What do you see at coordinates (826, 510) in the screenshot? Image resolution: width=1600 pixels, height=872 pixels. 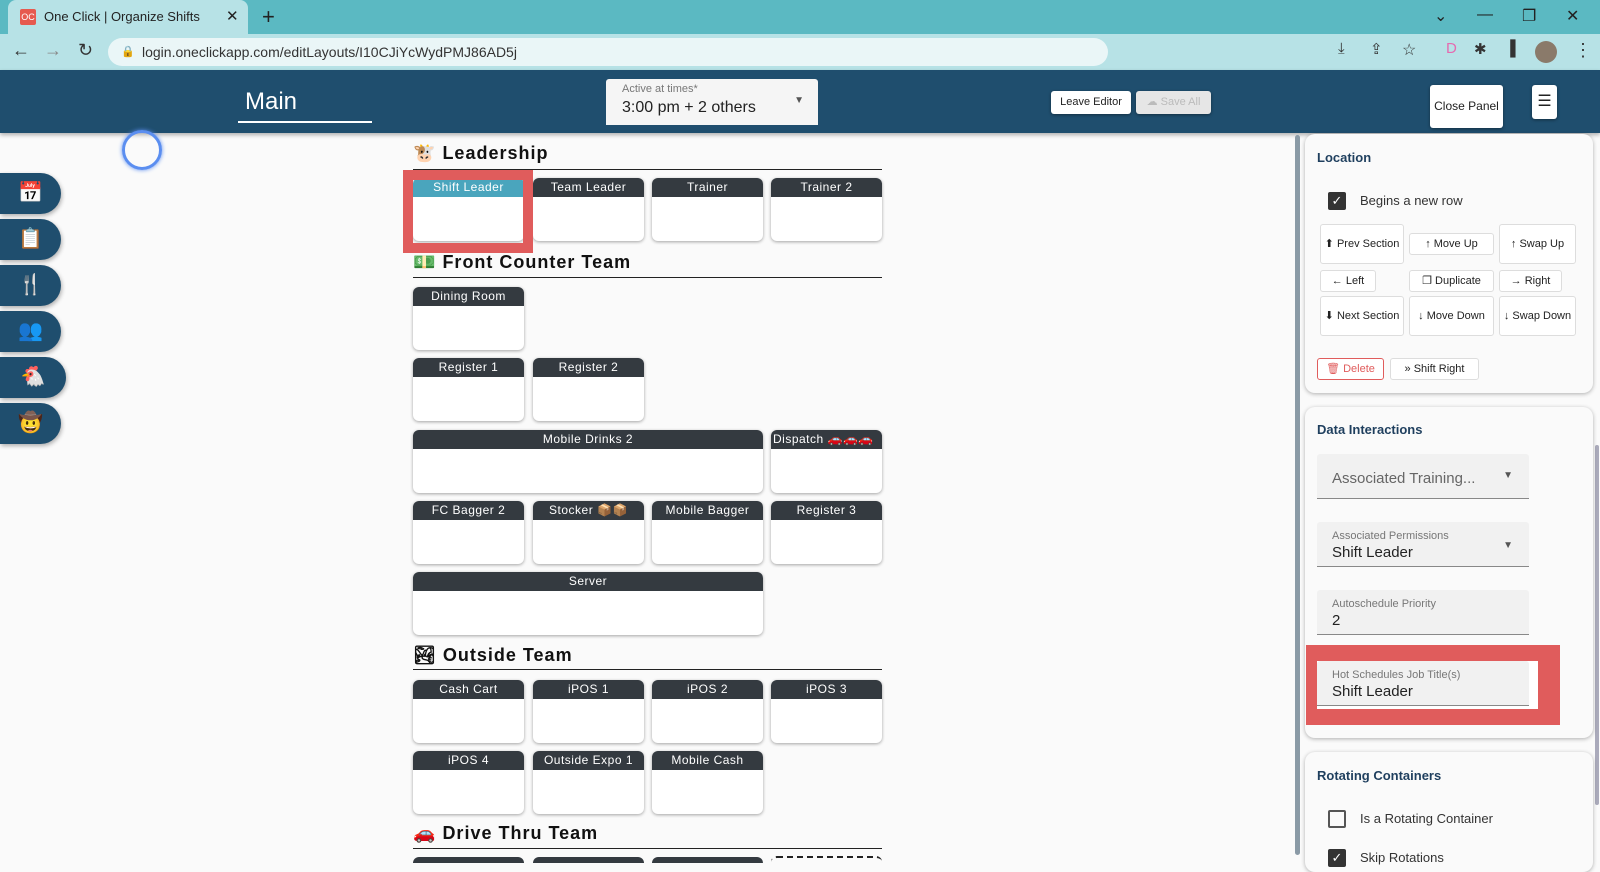 I see `card-title: Register 3` at bounding box center [826, 510].